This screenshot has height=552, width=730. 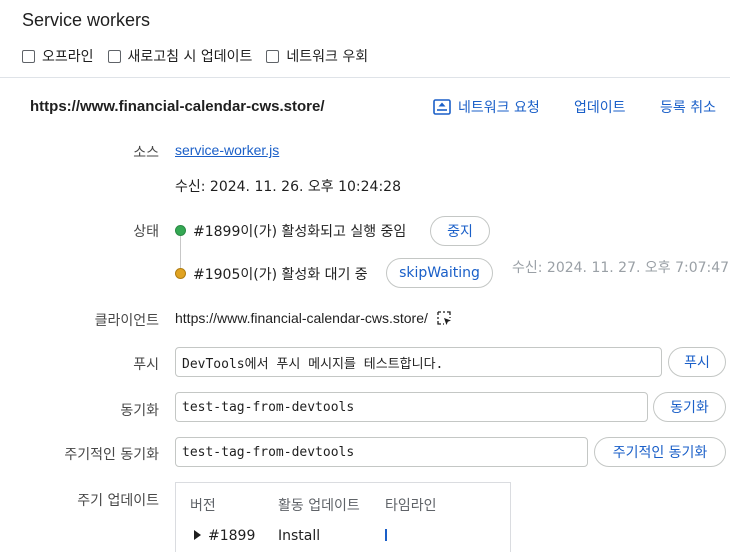 I want to click on waiting-status-dot, so click(x=180, y=273).